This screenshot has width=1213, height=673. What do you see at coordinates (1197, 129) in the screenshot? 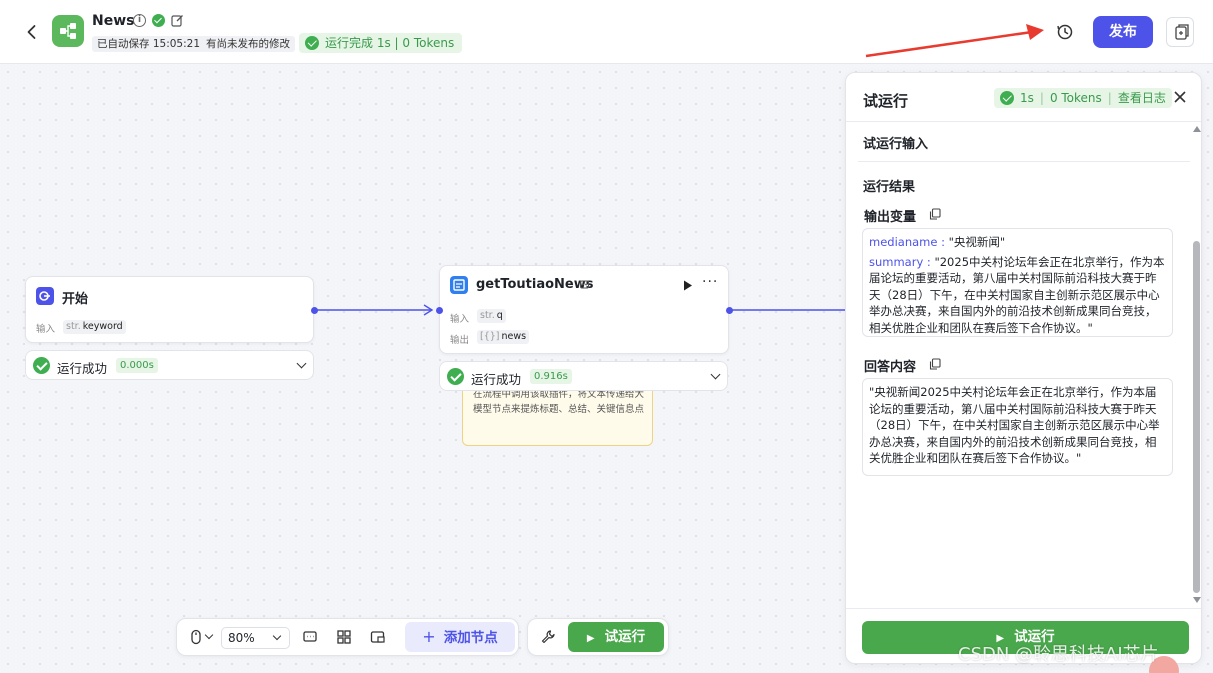
I see `scroll-up-icon` at bounding box center [1197, 129].